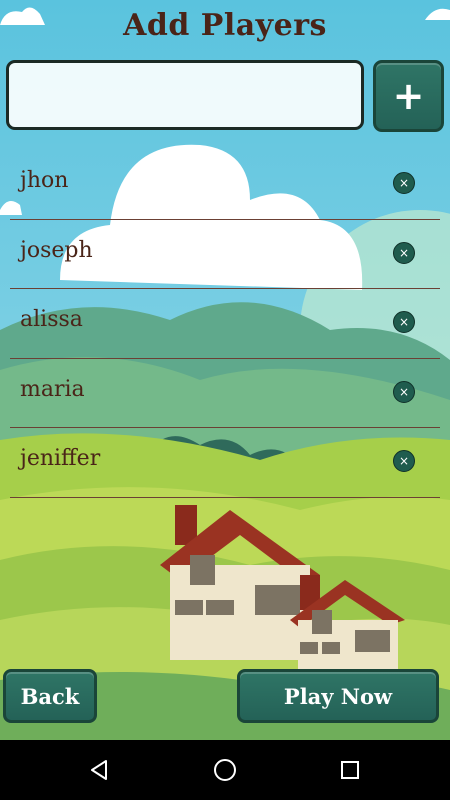 The image size is (450, 800). I want to click on list-item: alissa ×, so click(225, 324).